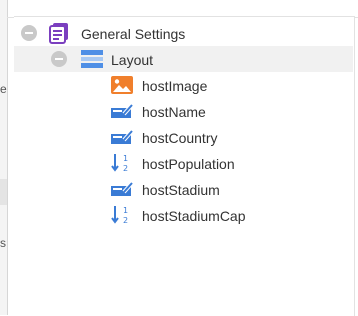  I want to click on tree-leaf-host-stadium-cap: 1 2 hostStadiumCap, so click(183, 215).